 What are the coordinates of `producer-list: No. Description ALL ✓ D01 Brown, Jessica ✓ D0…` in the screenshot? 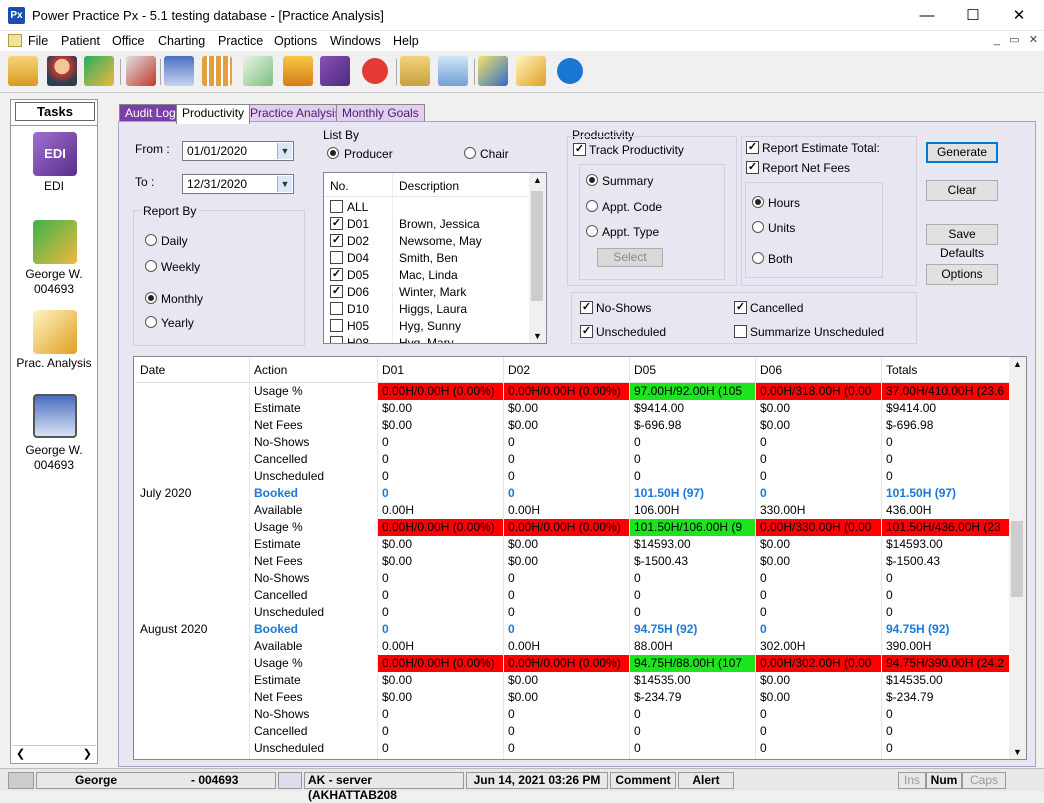 It's located at (435, 258).